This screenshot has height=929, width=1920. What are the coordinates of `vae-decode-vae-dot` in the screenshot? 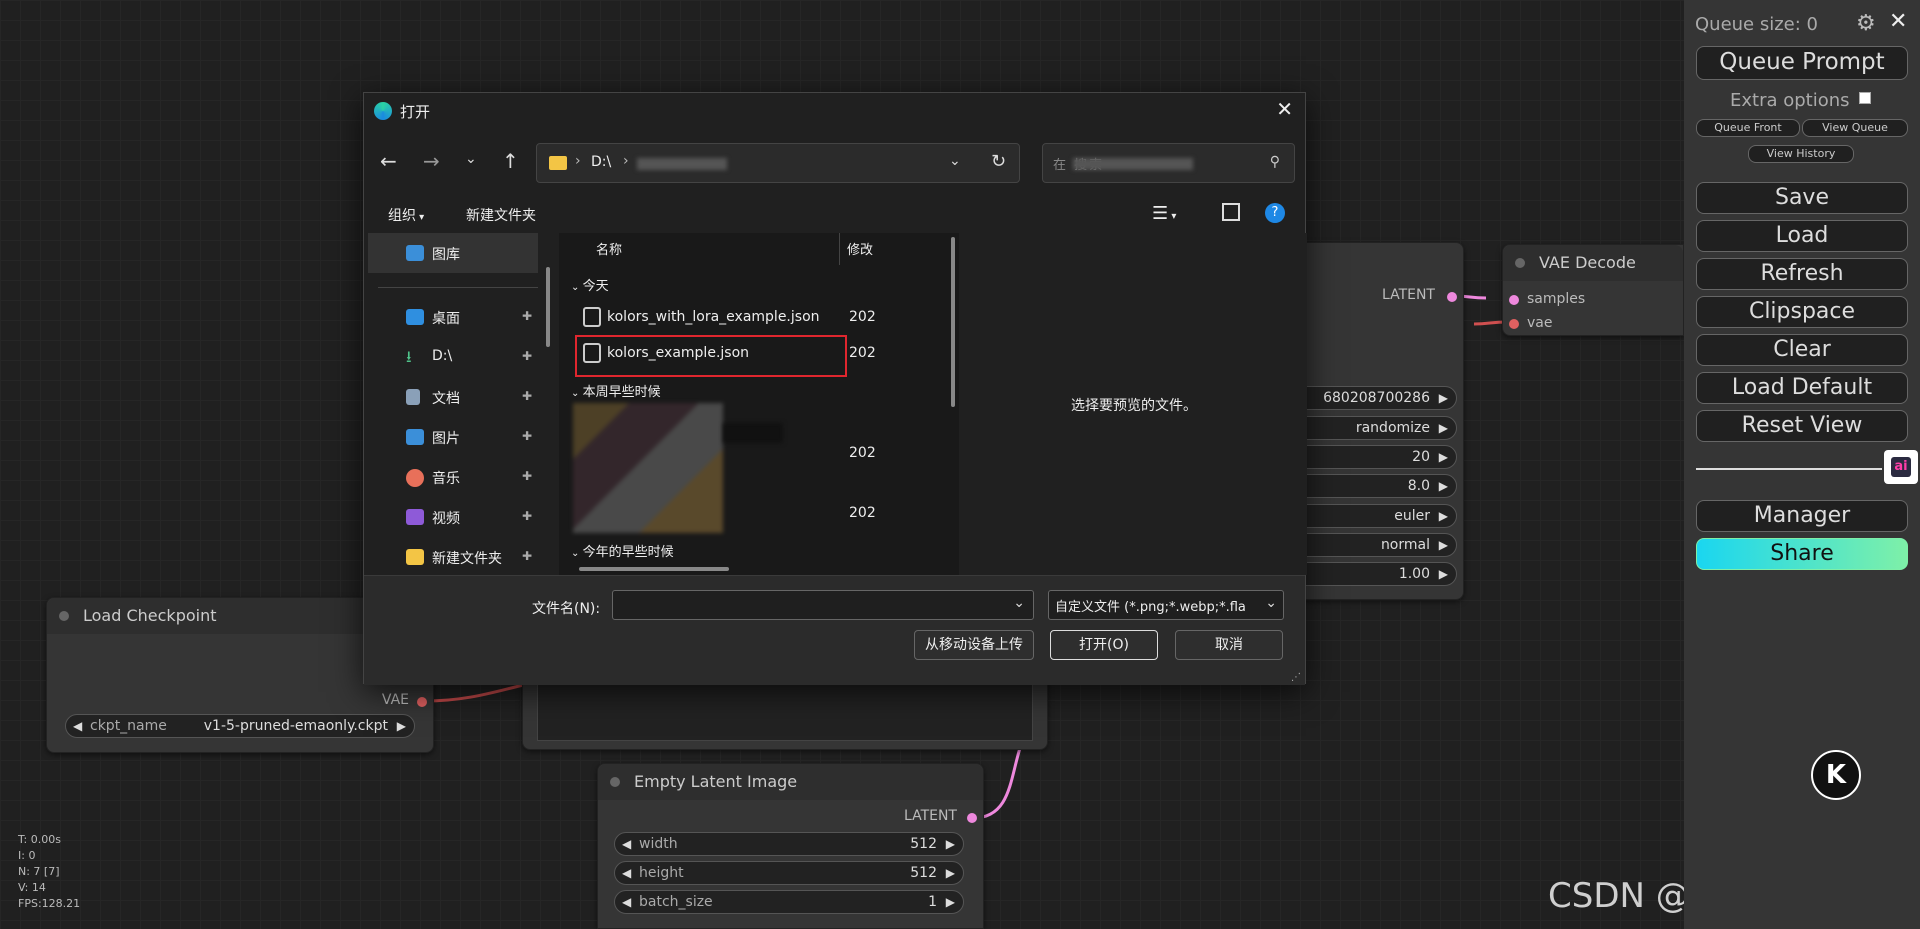 It's located at (1514, 324).